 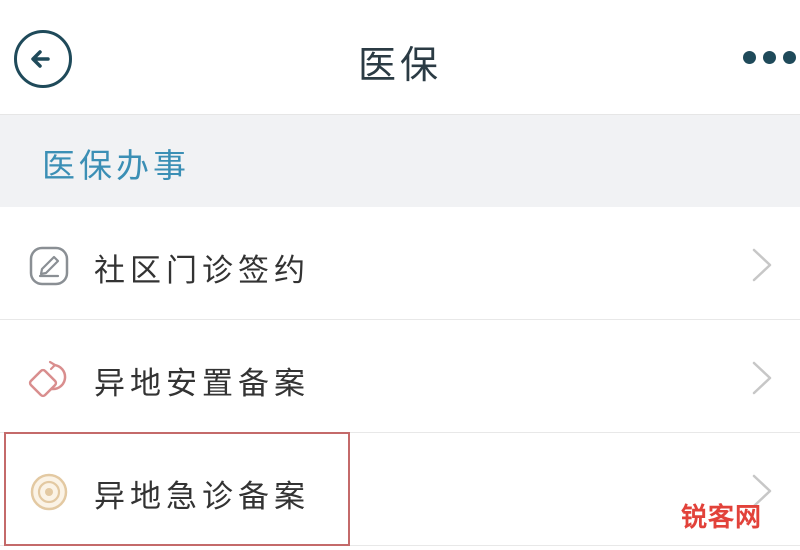 I want to click on emergency-icon, so click(x=49, y=492).